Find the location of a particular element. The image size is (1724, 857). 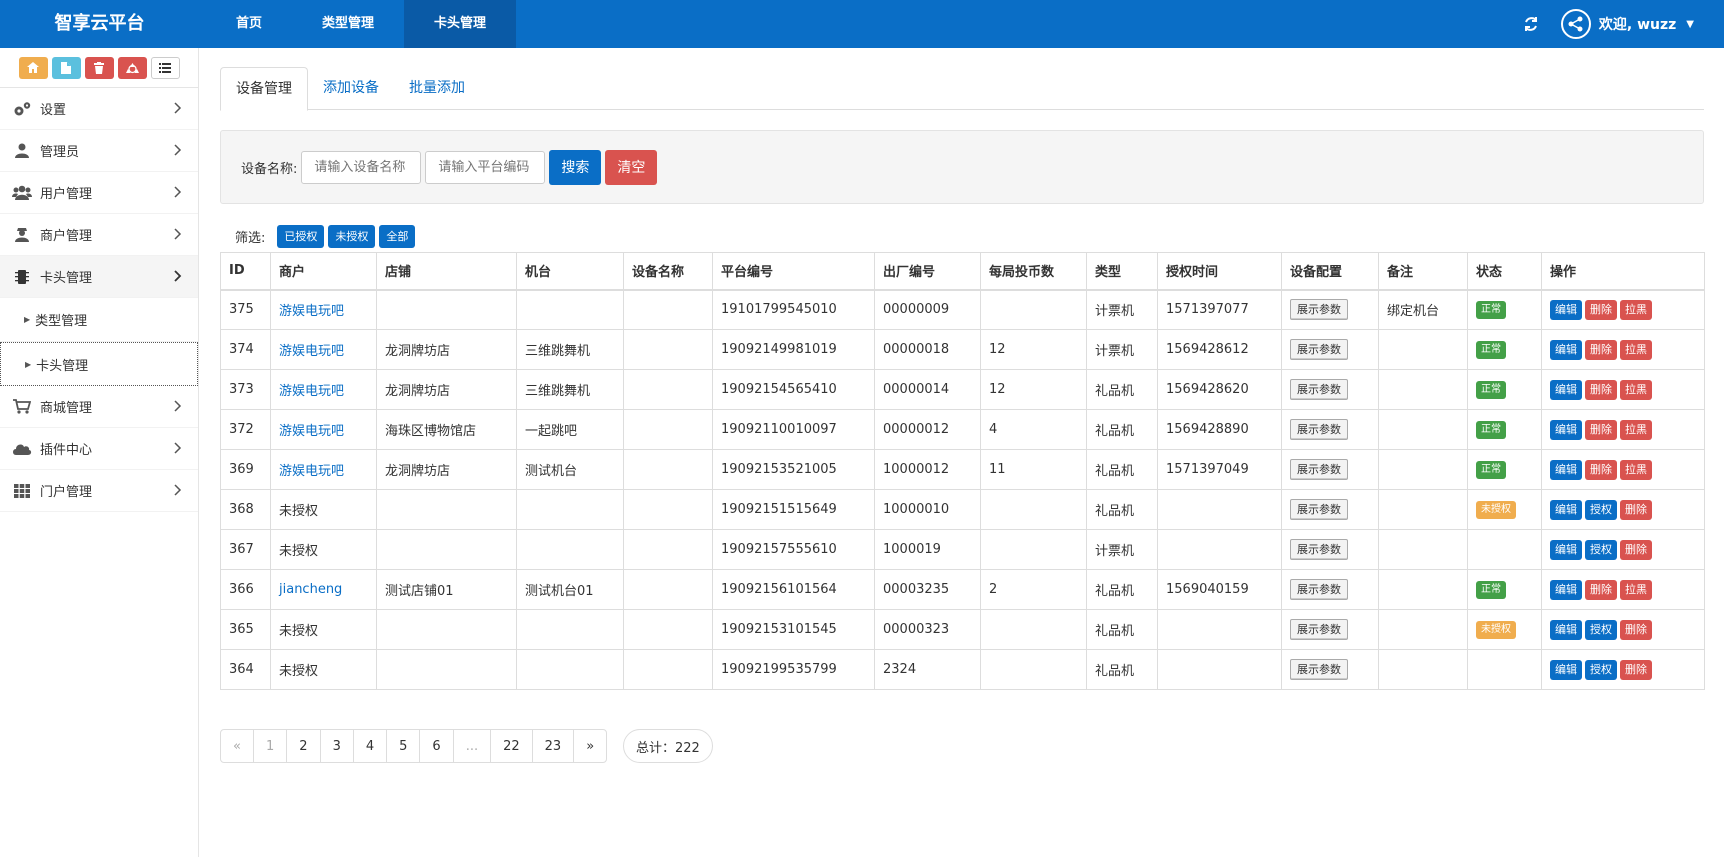

cell-device is located at coordinates (668, 389).